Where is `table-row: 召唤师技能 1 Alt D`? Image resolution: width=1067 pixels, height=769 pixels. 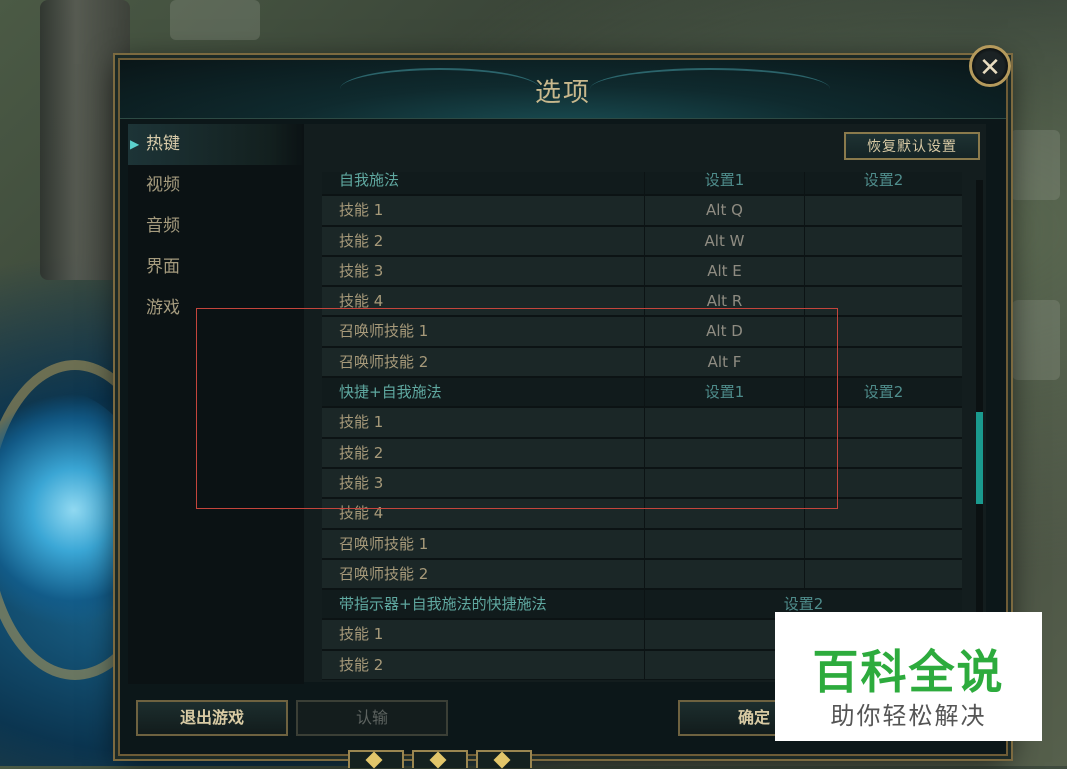
table-row: 召唤师技能 1 Alt D is located at coordinates (642, 332).